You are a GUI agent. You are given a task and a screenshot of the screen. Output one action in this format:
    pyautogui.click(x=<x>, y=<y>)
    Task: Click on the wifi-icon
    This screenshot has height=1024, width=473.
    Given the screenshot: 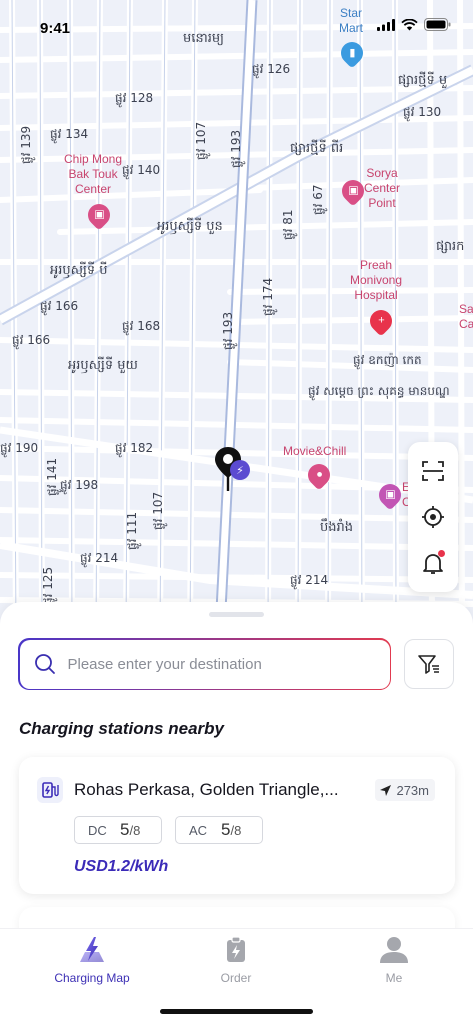 What is the action you would take?
    pyautogui.click(x=409, y=24)
    